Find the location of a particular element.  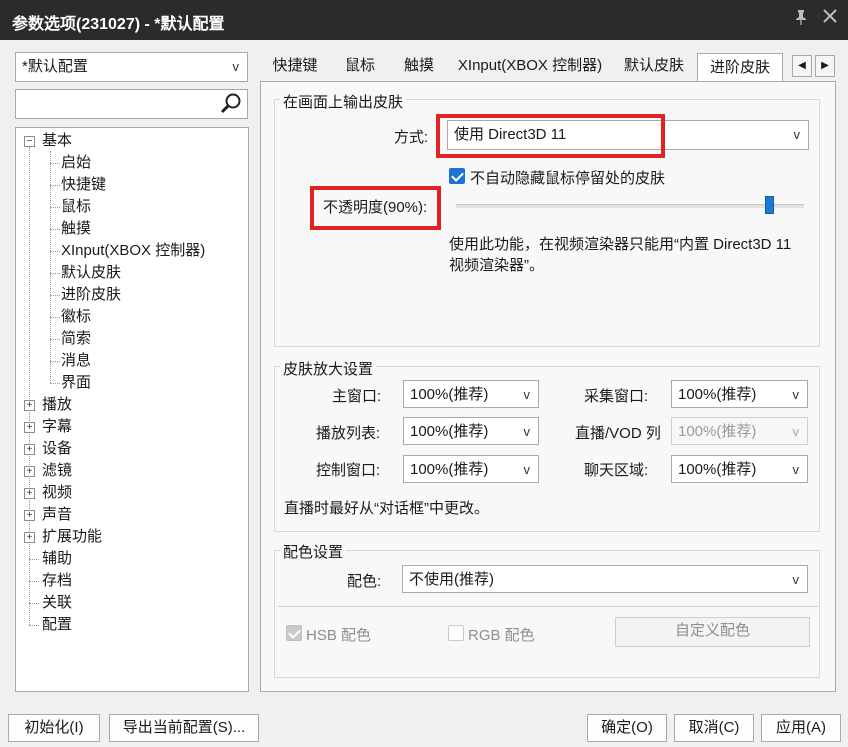

capture-window-label: 采集窗口: is located at coordinates (616, 396).